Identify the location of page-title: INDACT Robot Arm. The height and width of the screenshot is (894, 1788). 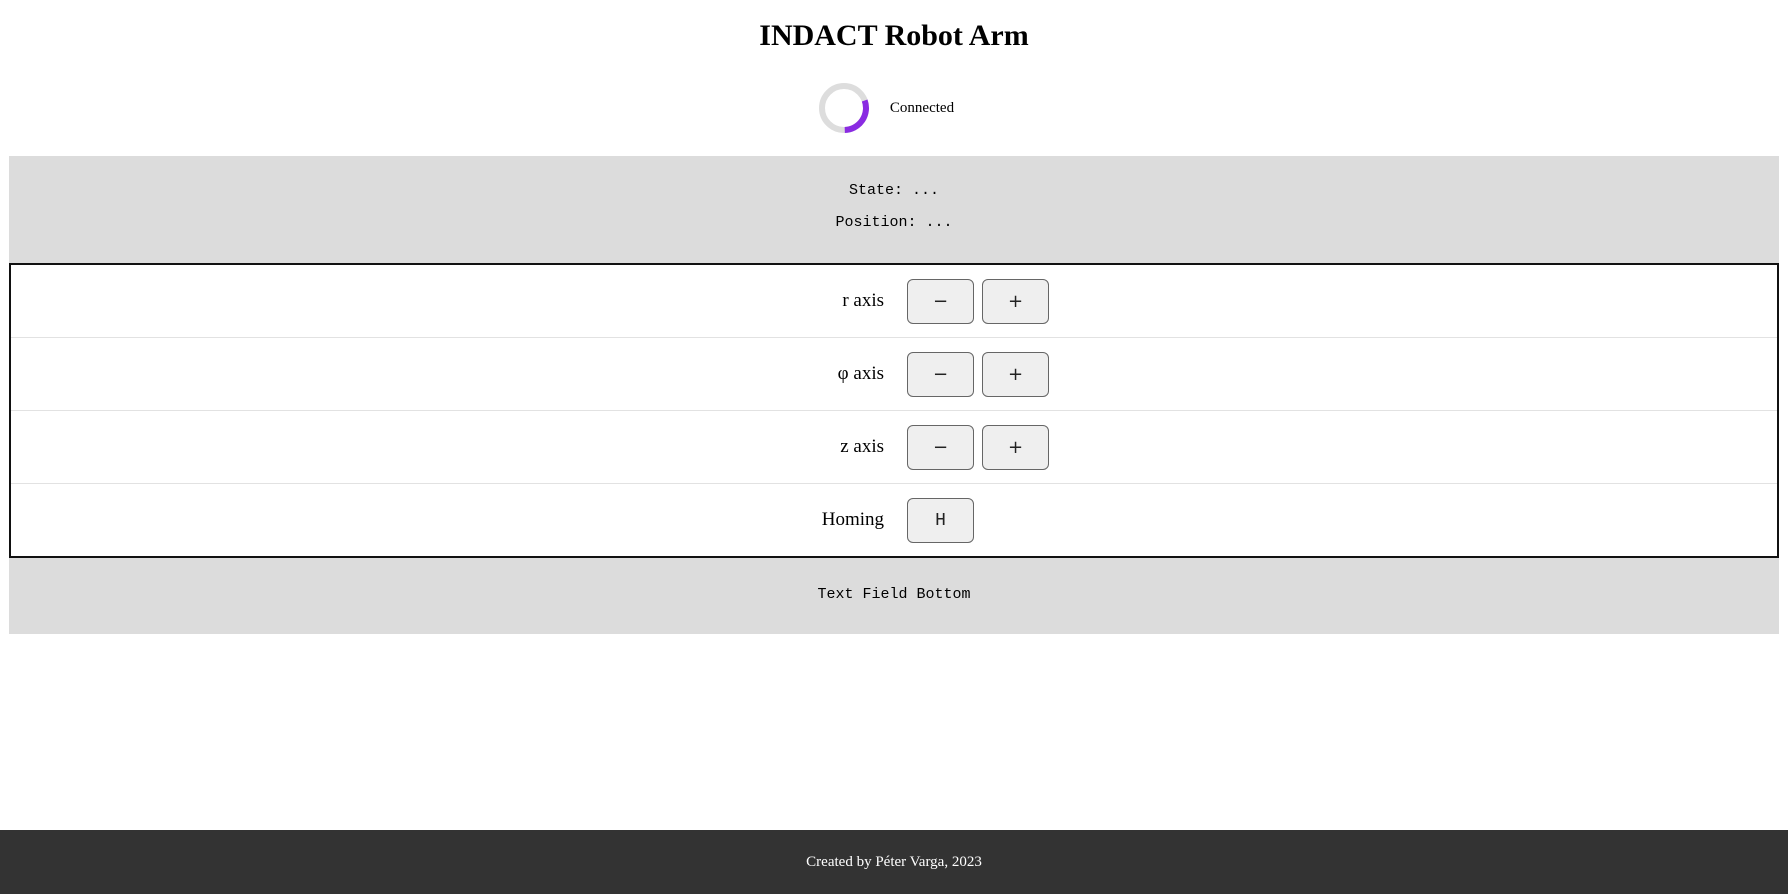
(894, 35).